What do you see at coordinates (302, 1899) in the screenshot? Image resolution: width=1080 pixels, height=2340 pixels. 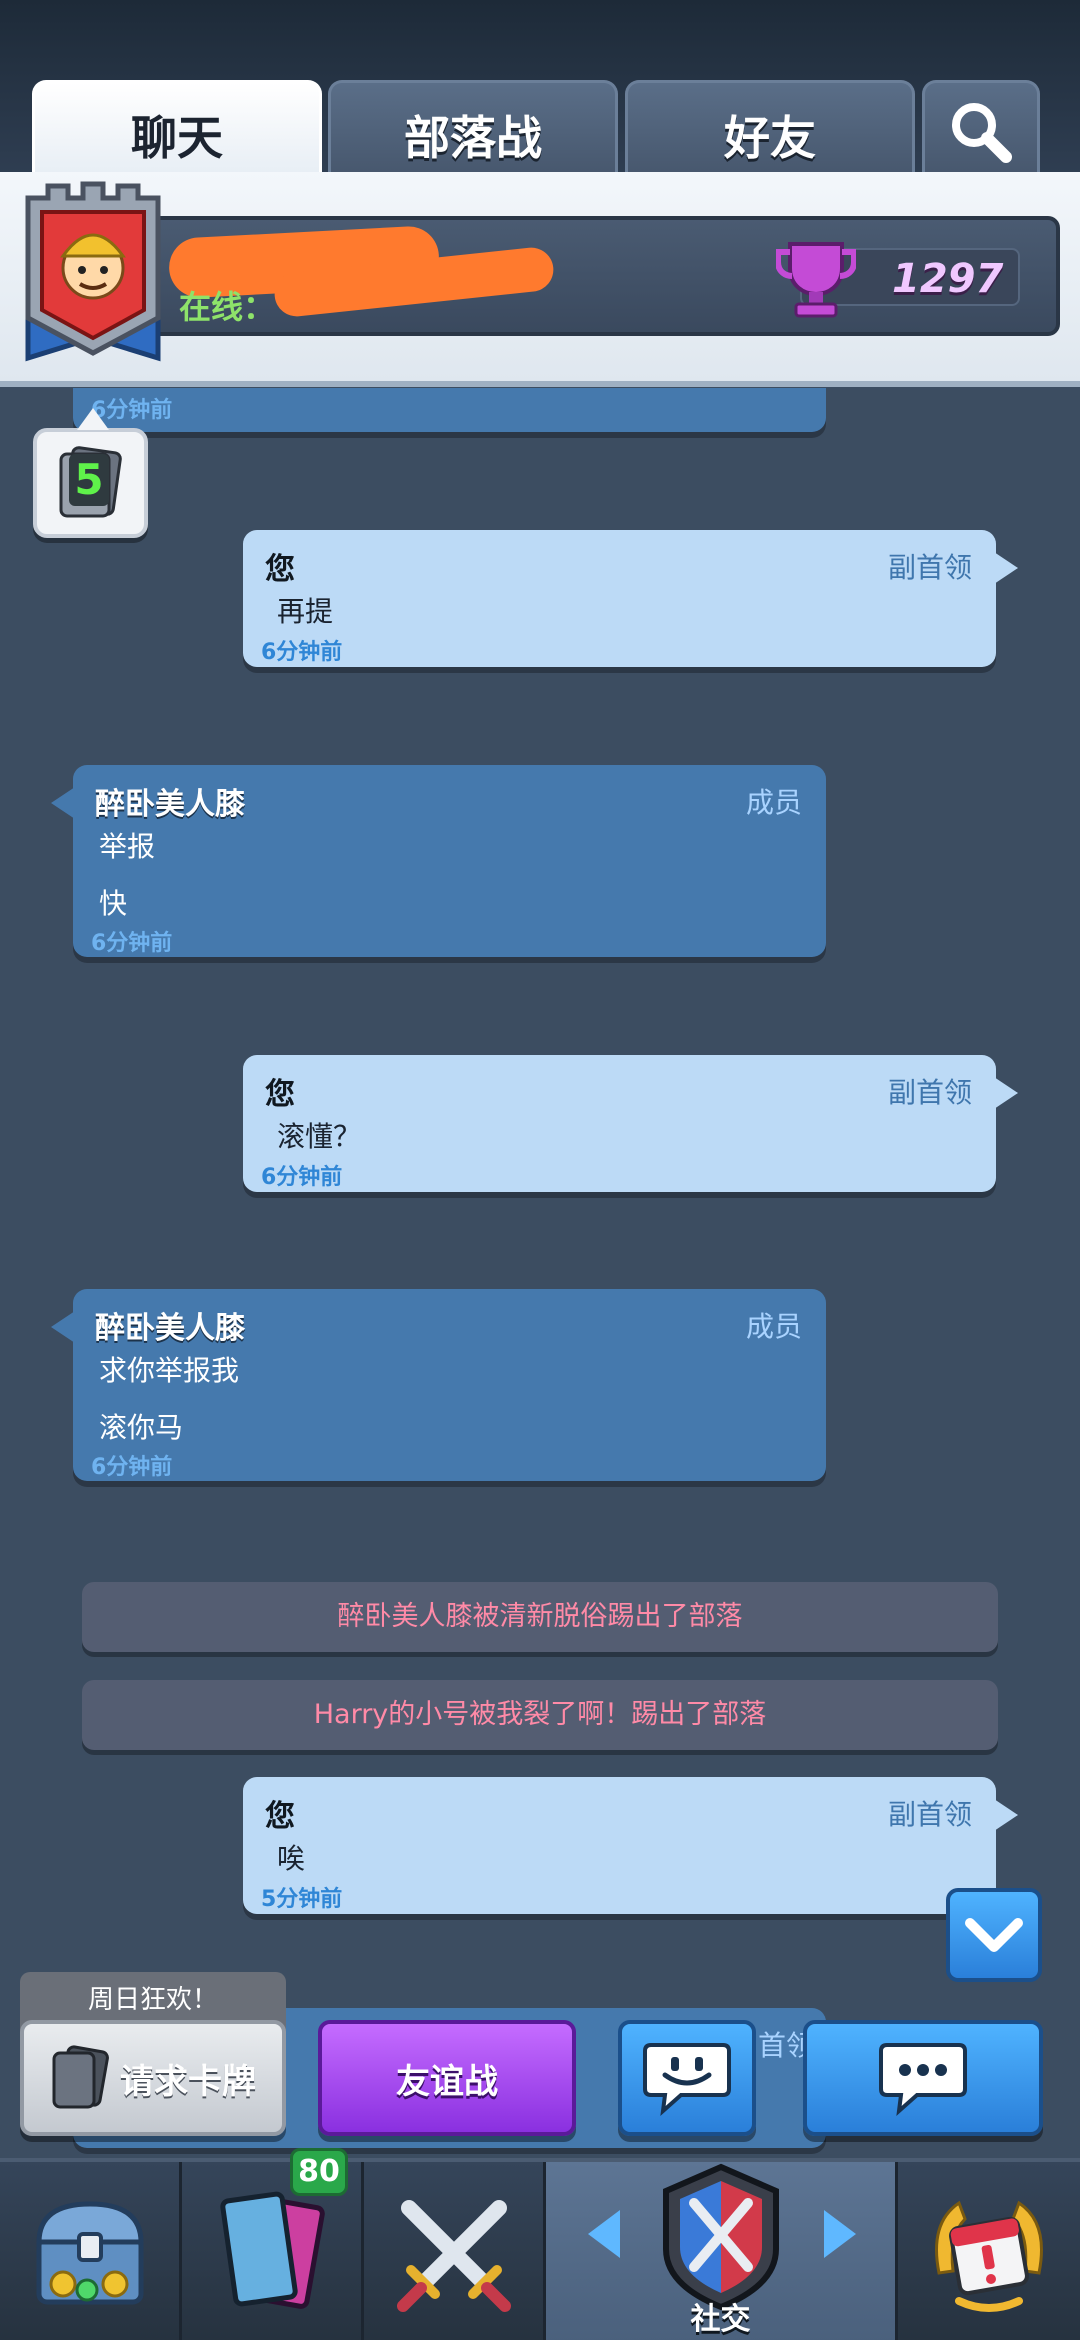 I see `message-time: 5分钟前` at bounding box center [302, 1899].